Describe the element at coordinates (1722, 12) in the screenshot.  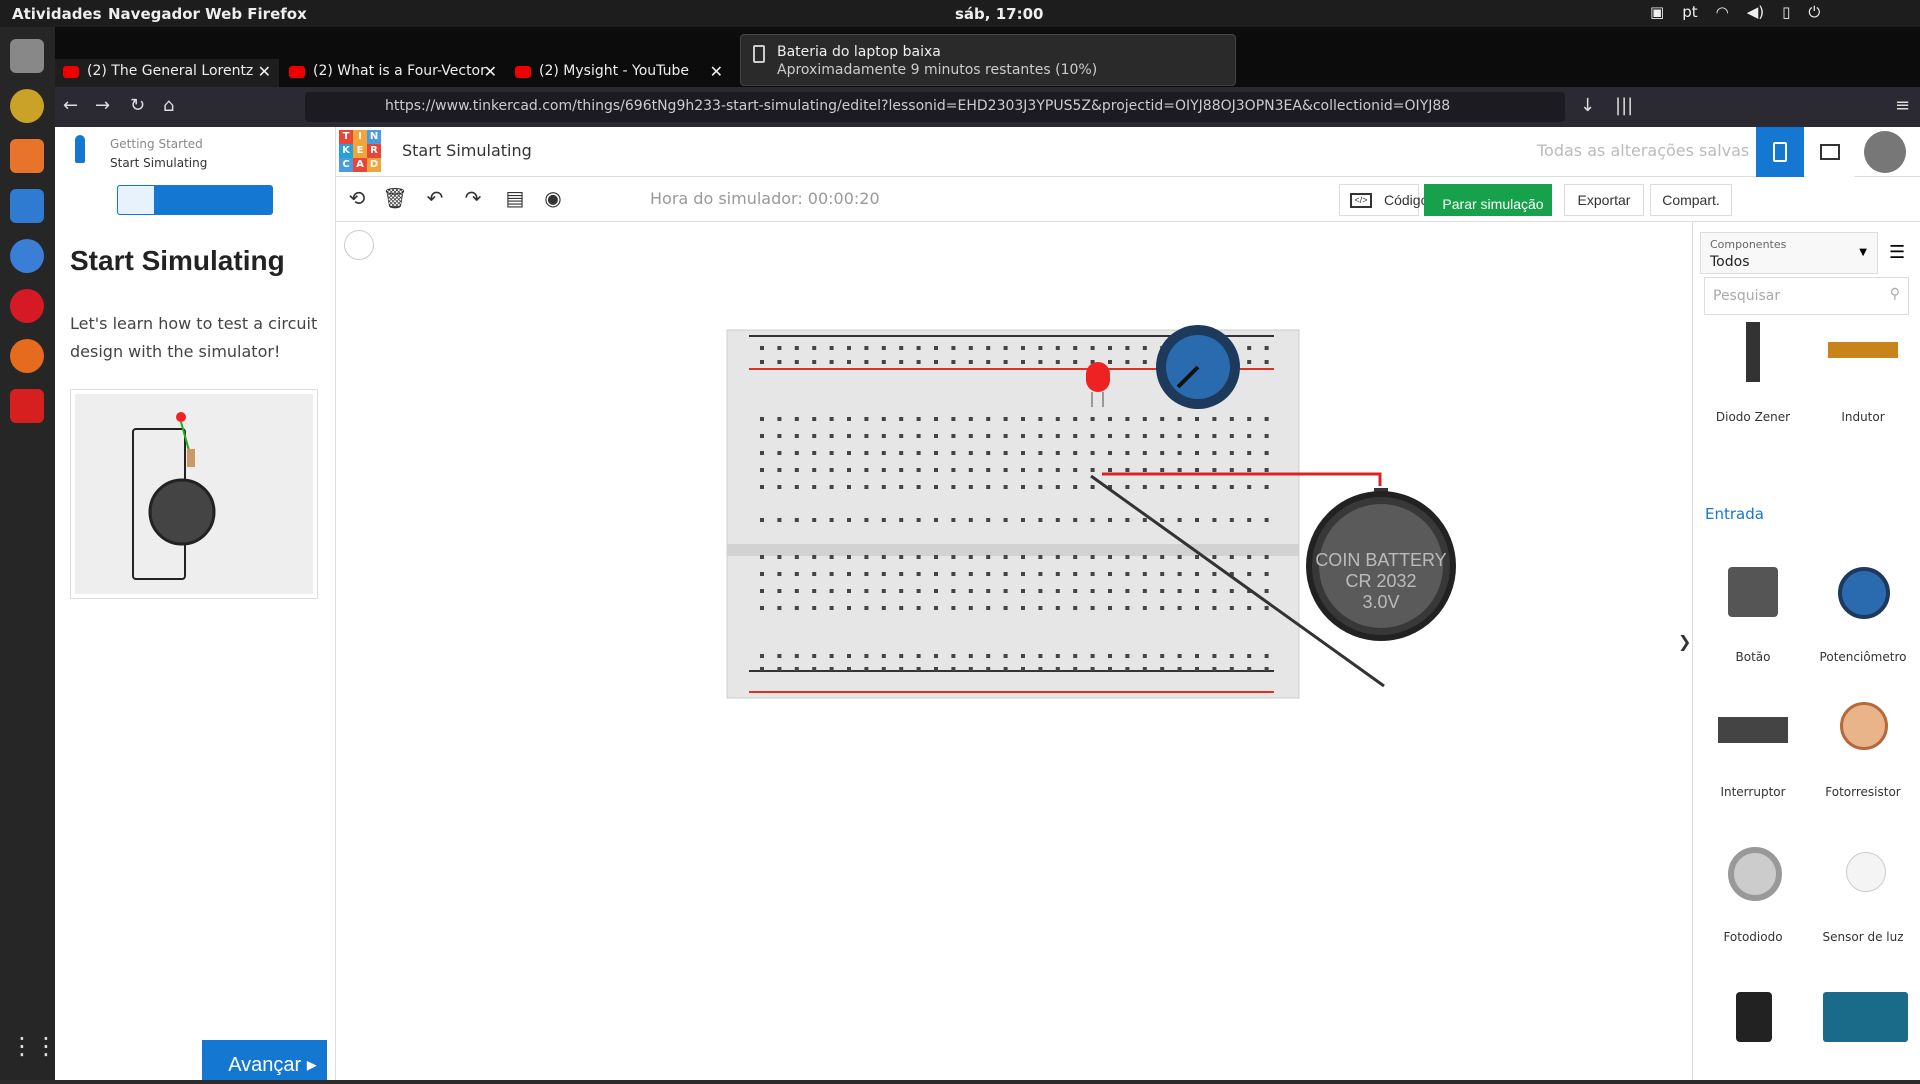
I see `wifi-icon: ◠` at that location.